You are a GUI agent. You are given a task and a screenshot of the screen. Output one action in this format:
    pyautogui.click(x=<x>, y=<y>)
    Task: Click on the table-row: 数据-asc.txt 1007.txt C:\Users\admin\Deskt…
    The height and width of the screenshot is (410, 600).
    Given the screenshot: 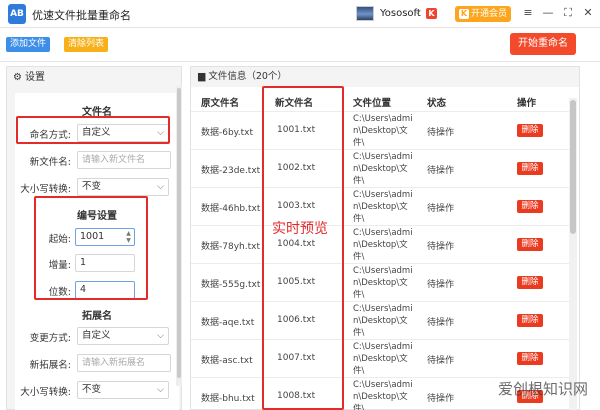 What is the action you would take?
    pyautogui.click(x=381, y=358)
    